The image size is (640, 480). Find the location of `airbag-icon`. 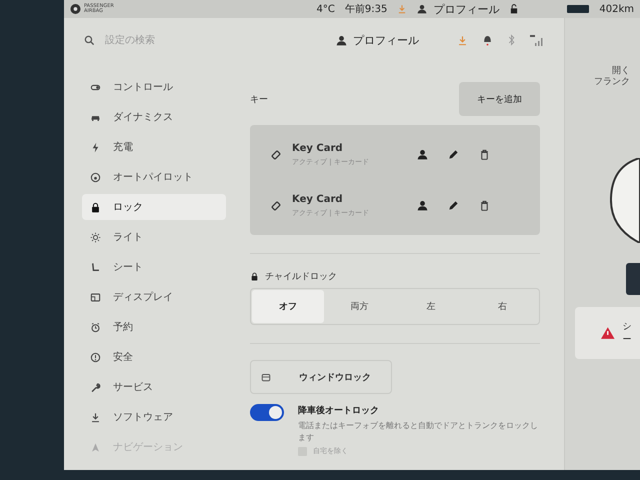

airbag-icon is located at coordinates (75, 9).